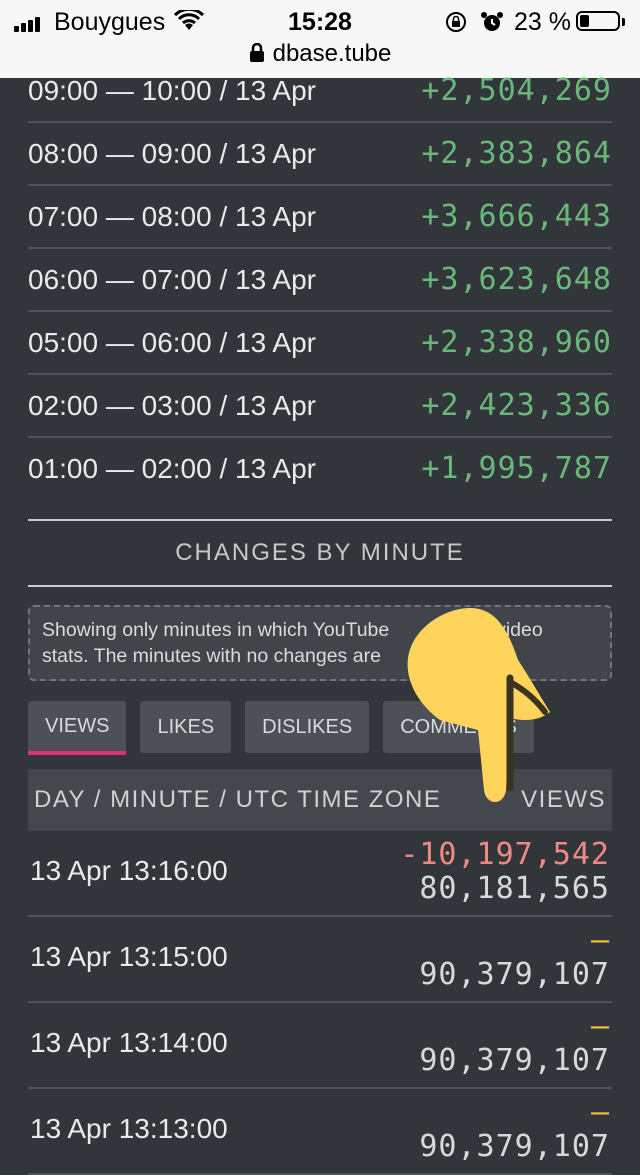 The image size is (640, 1175). I want to click on minute-timestamp: 13 Apr 13:15:00, so click(129, 956).